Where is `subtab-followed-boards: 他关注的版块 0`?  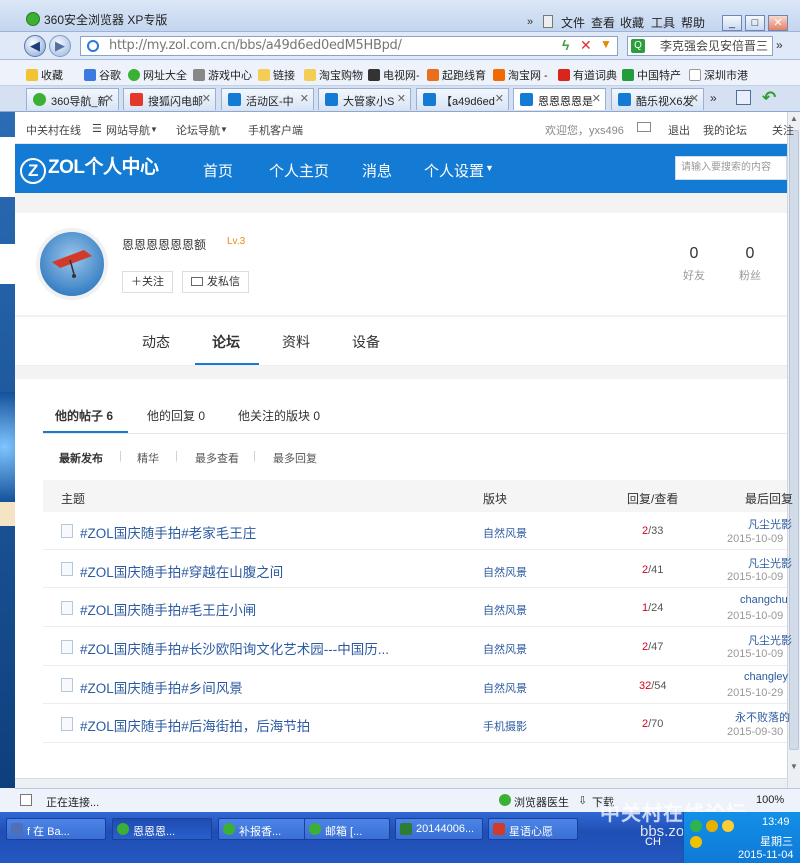
subtab-followed-boards: 他关注的版块 0 is located at coordinates (279, 415).